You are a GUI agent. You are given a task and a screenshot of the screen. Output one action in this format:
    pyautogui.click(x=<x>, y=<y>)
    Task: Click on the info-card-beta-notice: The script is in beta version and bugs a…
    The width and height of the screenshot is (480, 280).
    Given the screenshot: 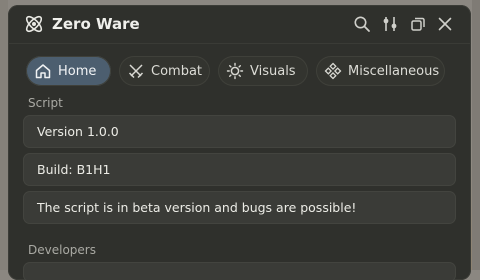 What is the action you would take?
    pyautogui.click(x=239, y=207)
    